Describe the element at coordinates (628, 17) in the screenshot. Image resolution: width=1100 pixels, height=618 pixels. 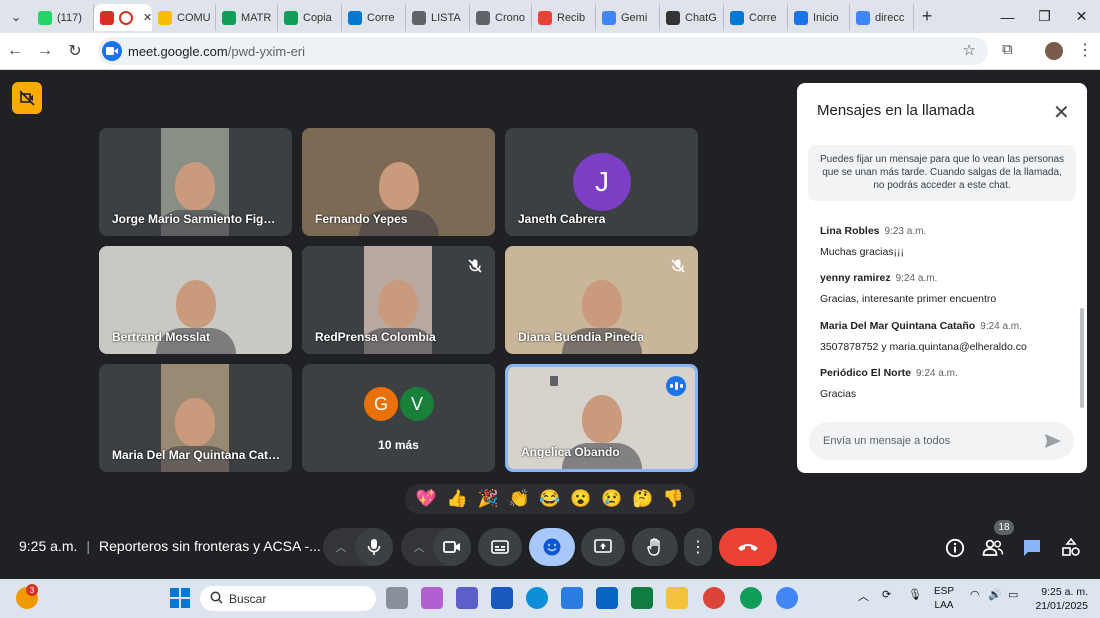
I see `browser-tab: Gemi` at that location.